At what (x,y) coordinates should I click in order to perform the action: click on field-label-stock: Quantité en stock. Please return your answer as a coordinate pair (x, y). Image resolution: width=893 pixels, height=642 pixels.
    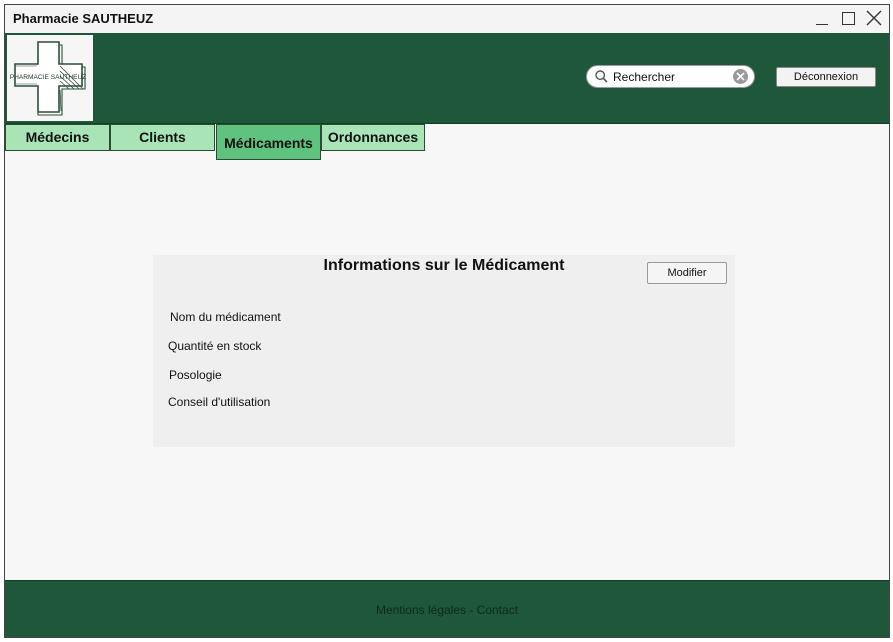
    Looking at the image, I should click on (215, 346).